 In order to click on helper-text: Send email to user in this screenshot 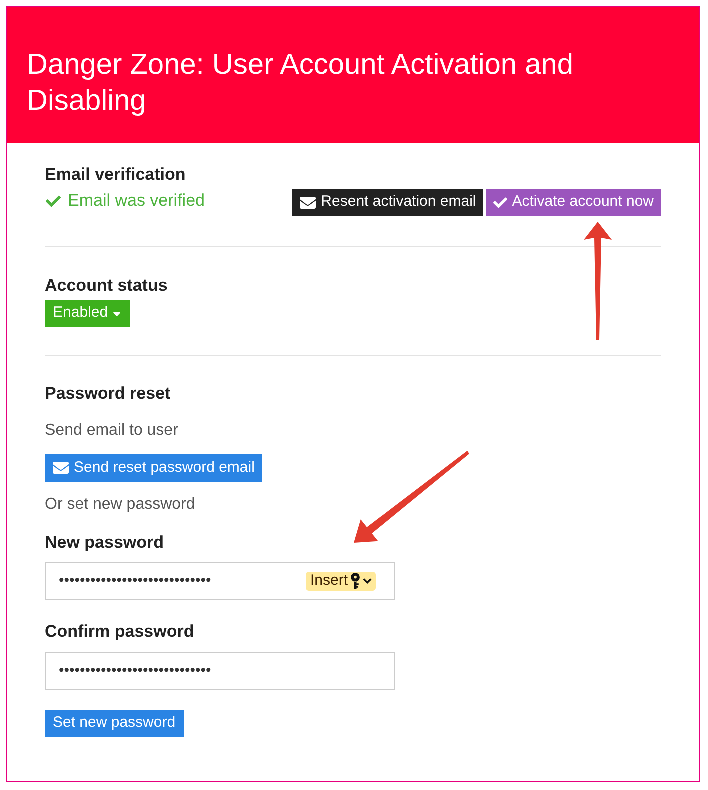, I will do `click(111, 431)`.